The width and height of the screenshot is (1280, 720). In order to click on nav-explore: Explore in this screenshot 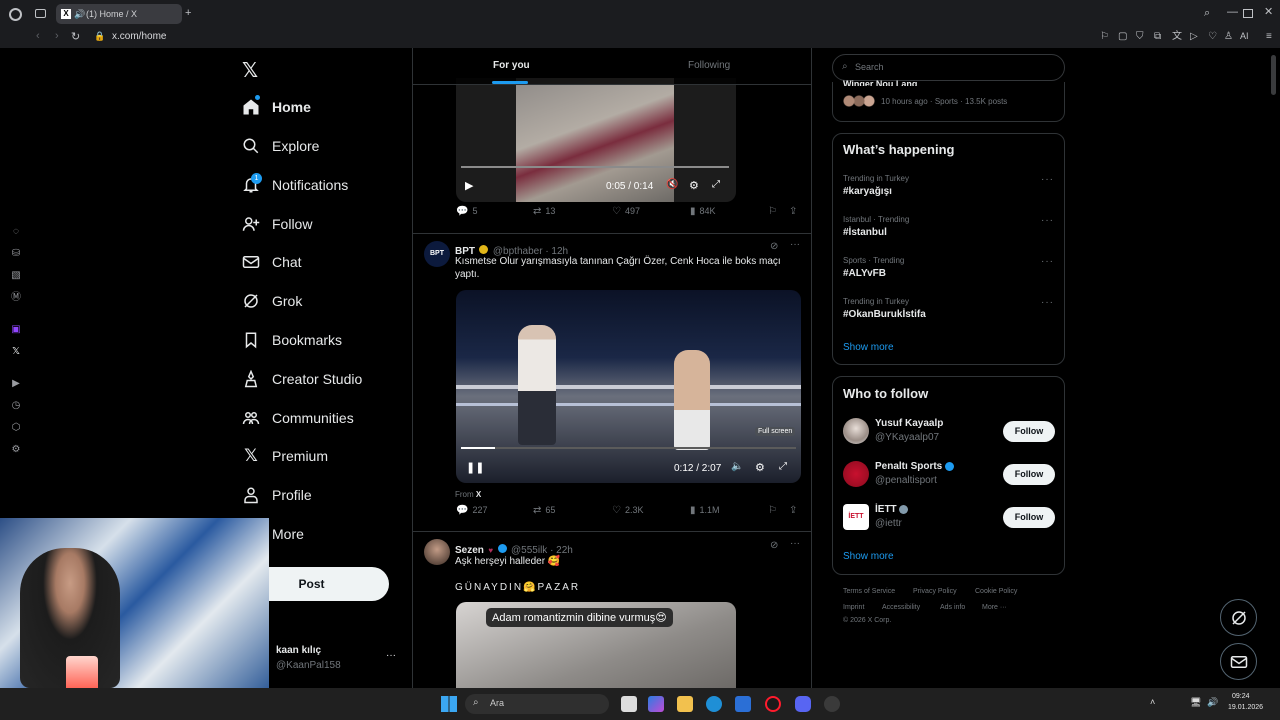, I will do `click(279, 146)`.